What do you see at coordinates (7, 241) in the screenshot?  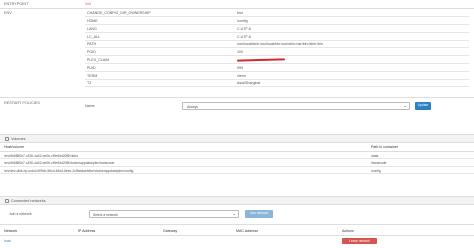 I see `network-name-link: host` at bounding box center [7, 241].